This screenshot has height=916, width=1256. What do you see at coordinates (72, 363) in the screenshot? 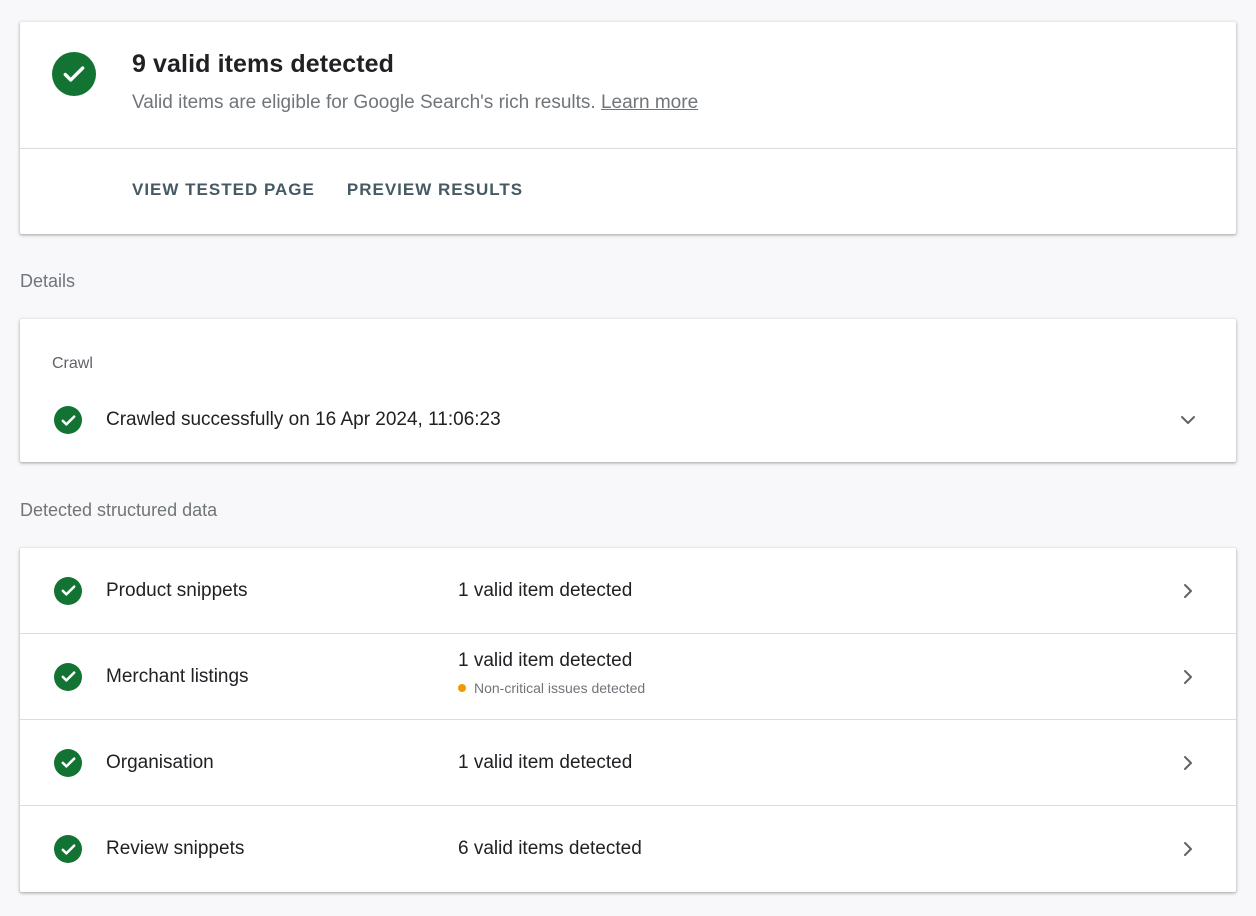
I see `crawl-heading: Crawl` at bounding box center [72, 363].